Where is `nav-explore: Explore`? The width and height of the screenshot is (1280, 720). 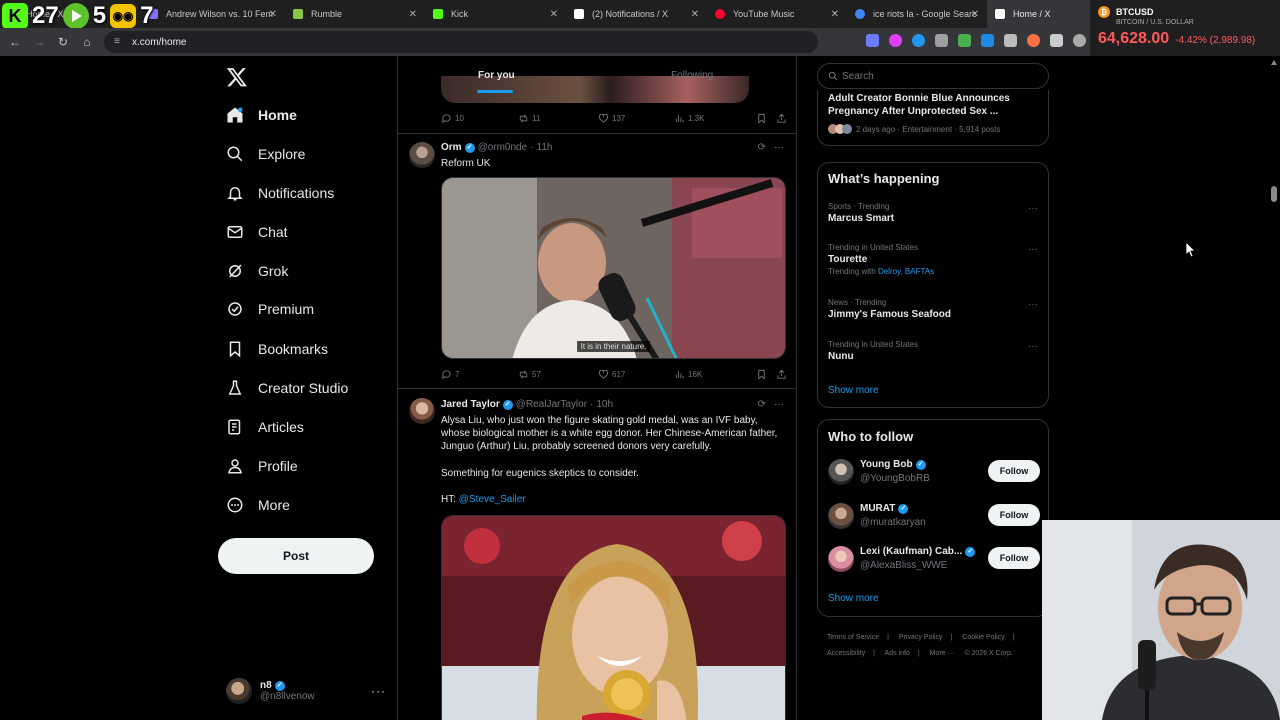 nav-explore: Explore is located at coordinates (265, 154).